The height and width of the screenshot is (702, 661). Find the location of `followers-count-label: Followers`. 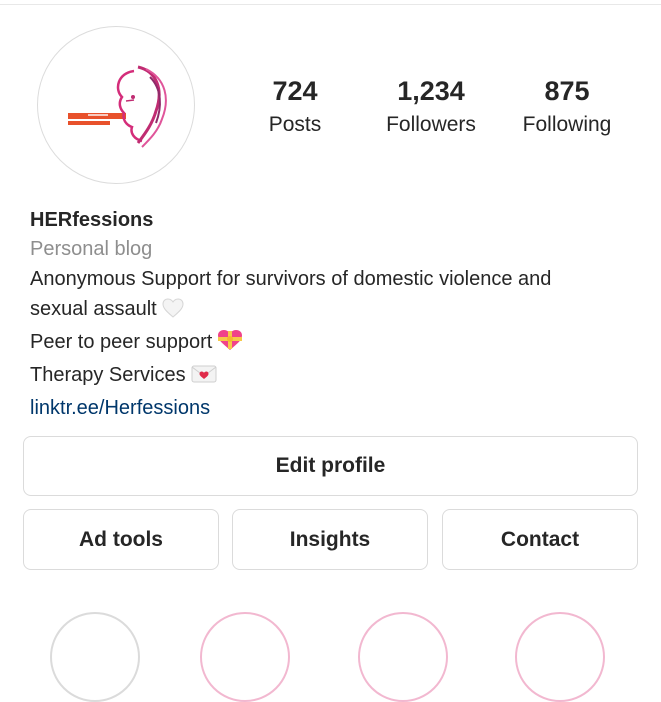

followers-count-label: Followers is located at coordinates (431, 124).